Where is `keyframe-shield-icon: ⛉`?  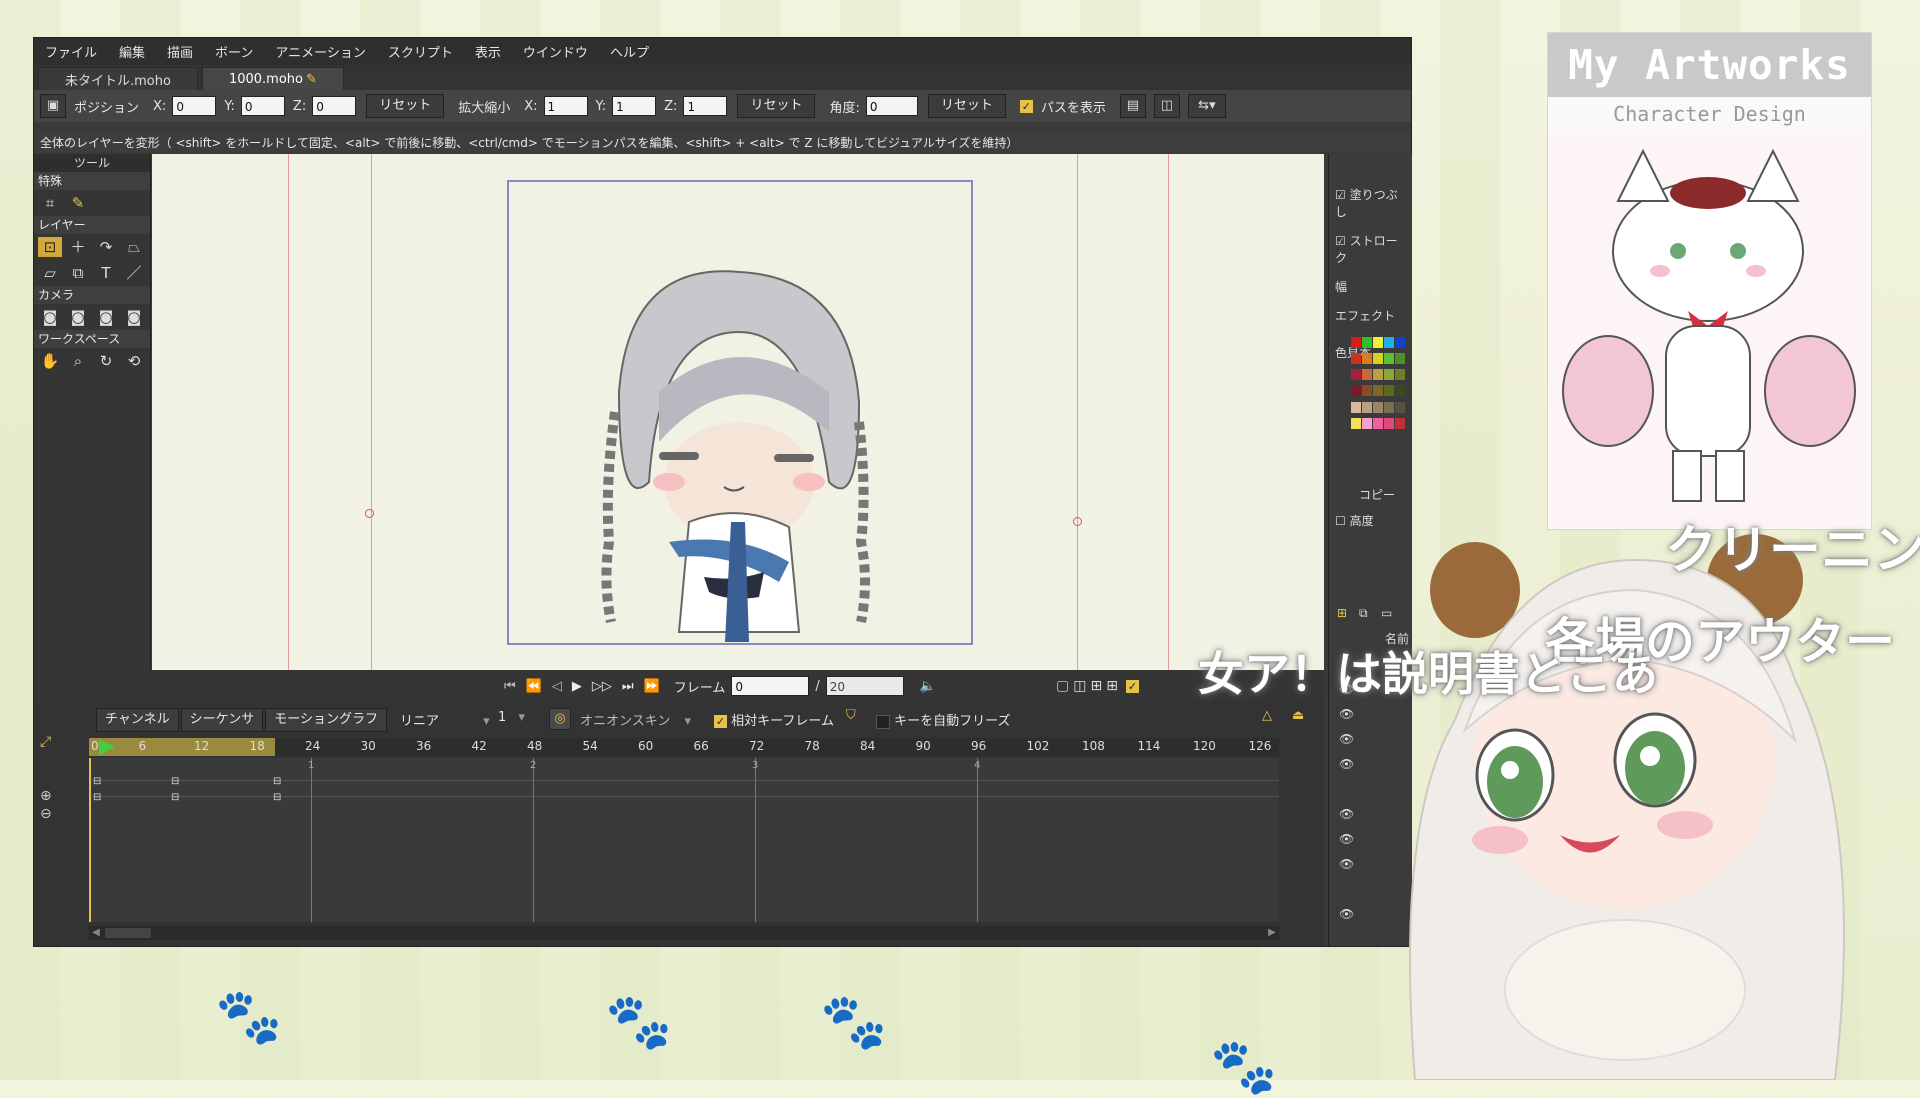
keyframe-shield-icon: ⛉ is located at coordinates (851, 715).